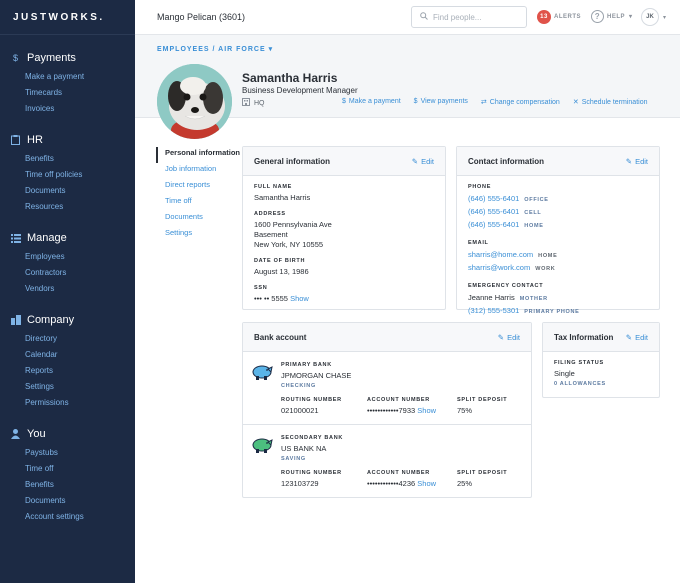  I want to click on help-icon: ?, so click(597, 16).